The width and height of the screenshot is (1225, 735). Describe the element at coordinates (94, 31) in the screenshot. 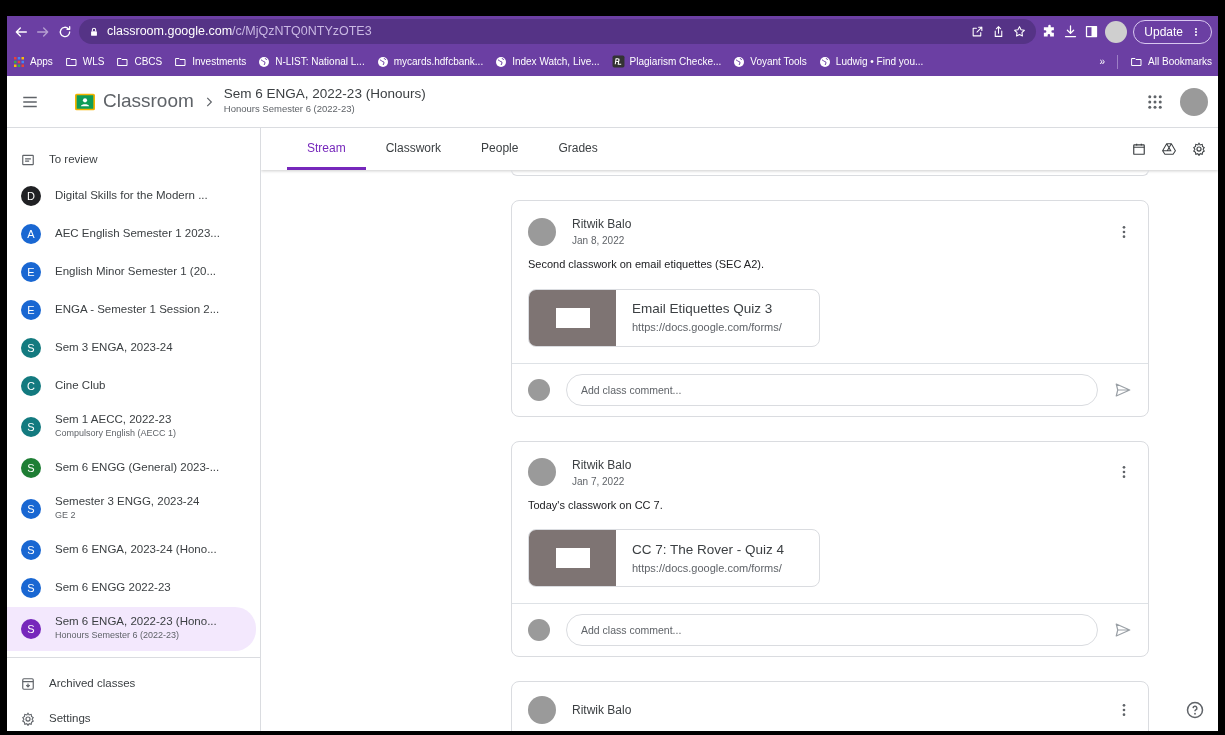

I see `lock-icon` at that location.